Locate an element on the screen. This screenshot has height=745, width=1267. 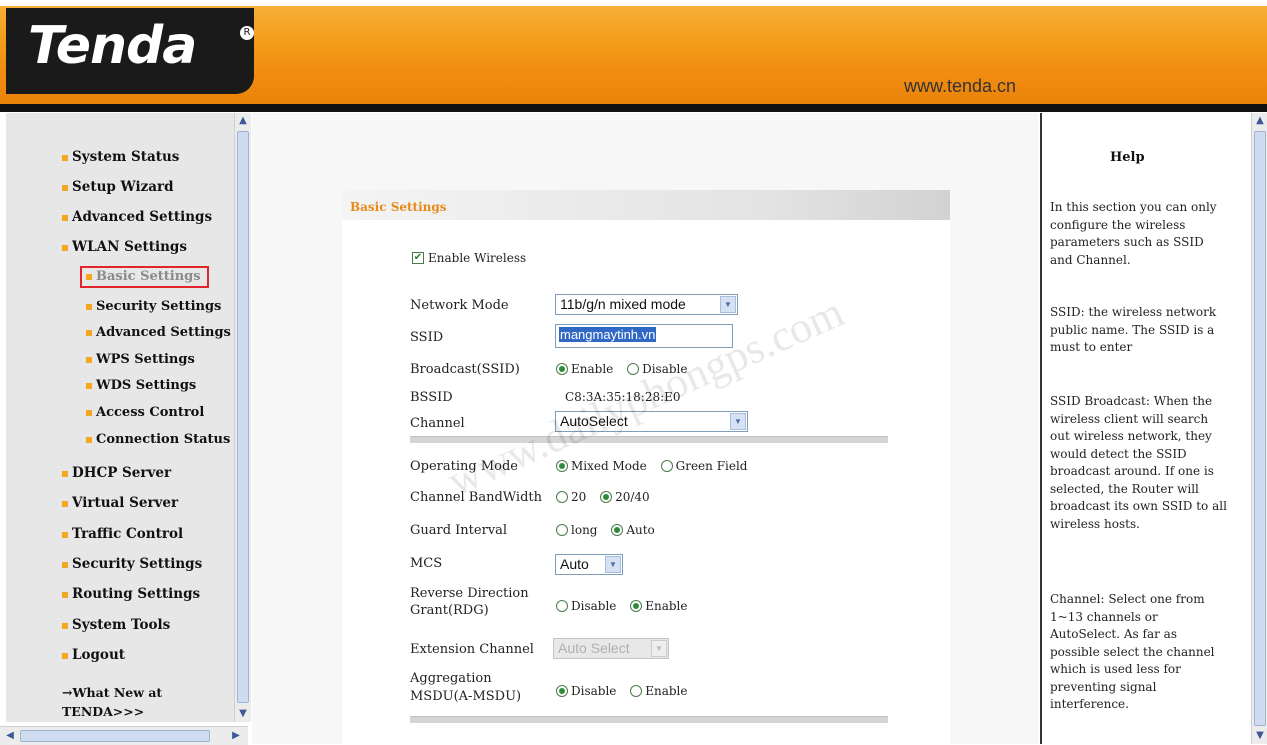
nav-wlan-settings: WLAN Settings is located at coordinates (124, 247).